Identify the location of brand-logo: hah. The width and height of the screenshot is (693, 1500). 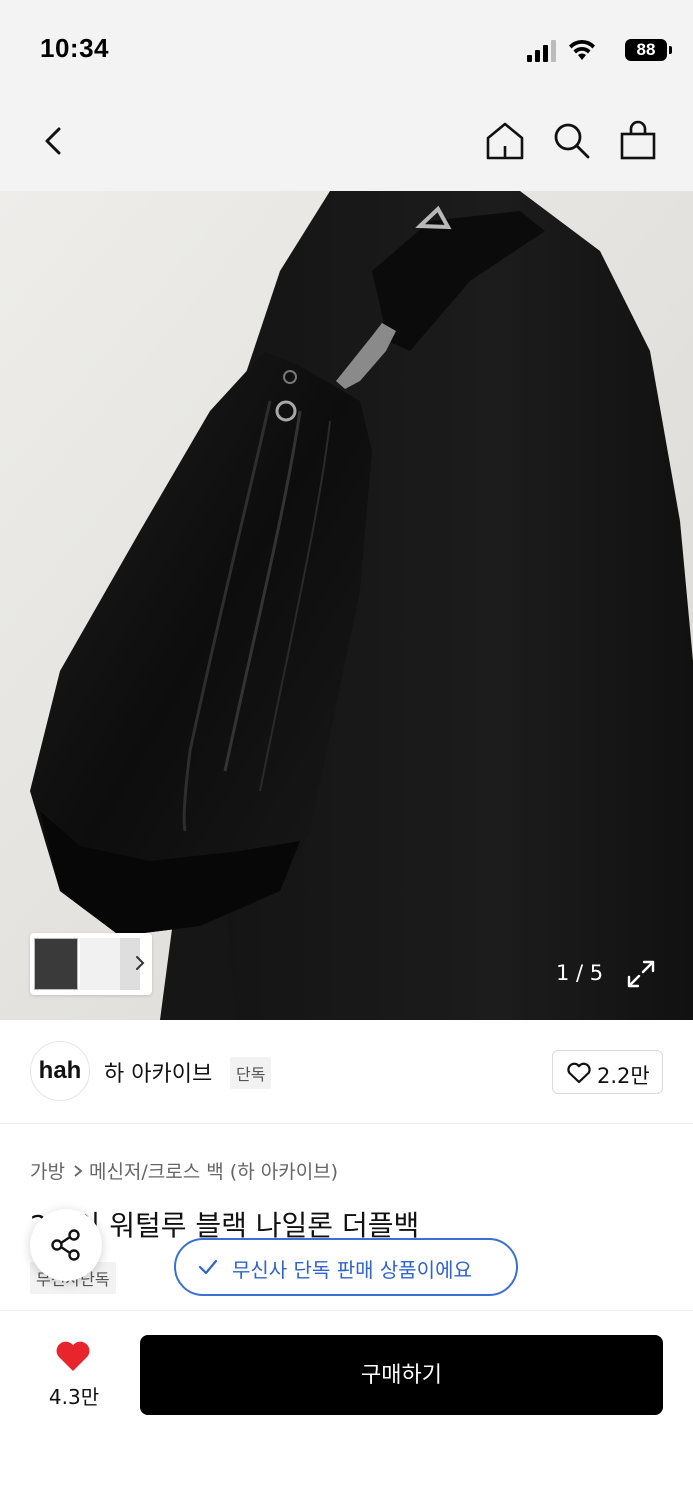
(60, 1071).